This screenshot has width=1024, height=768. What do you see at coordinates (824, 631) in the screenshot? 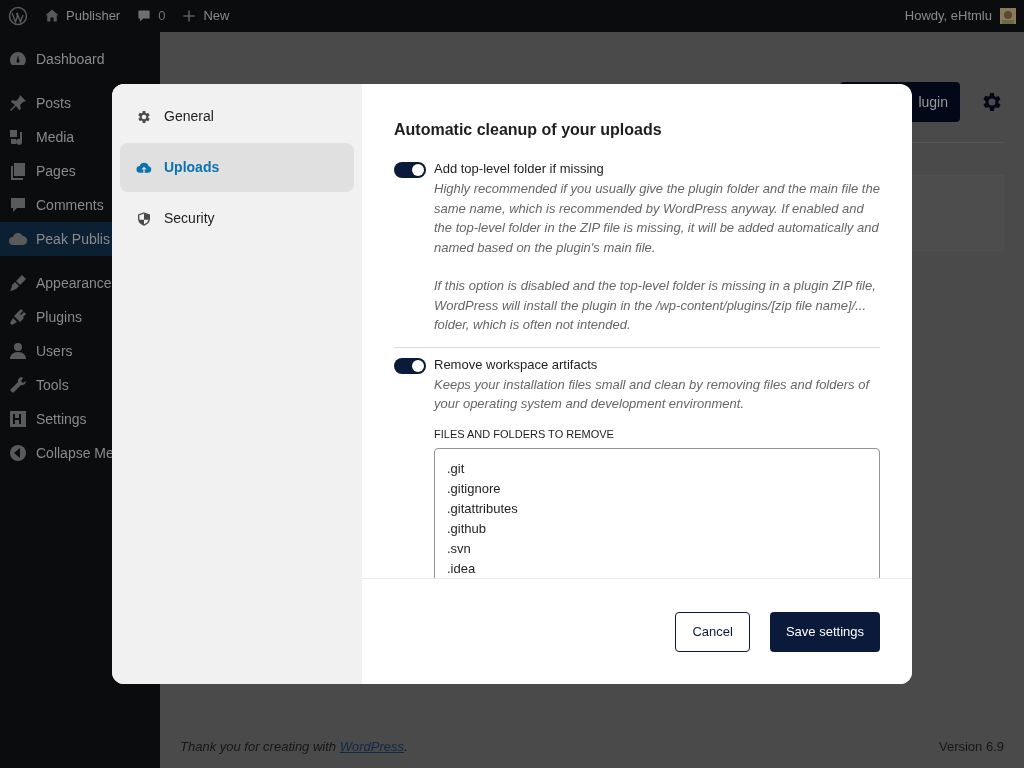
I see `save-button: Save settings` at bounding box center [824, 631].